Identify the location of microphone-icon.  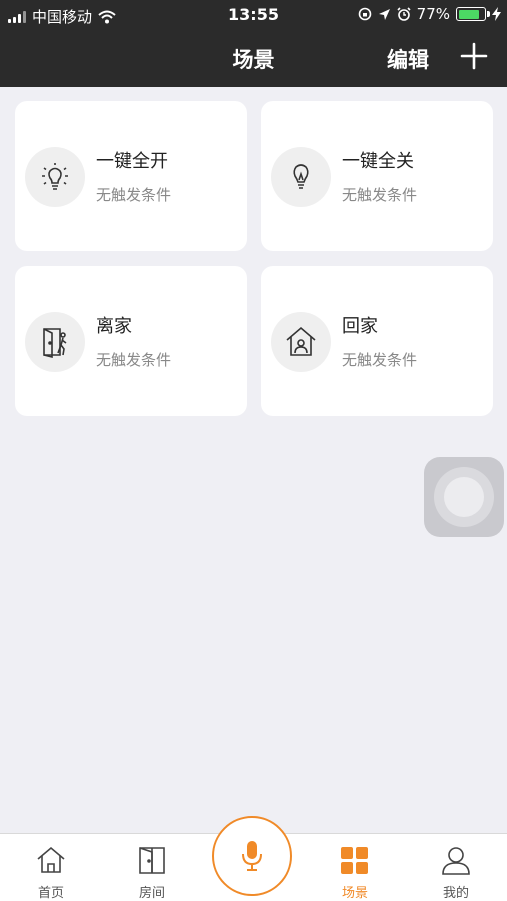
(252, 856).